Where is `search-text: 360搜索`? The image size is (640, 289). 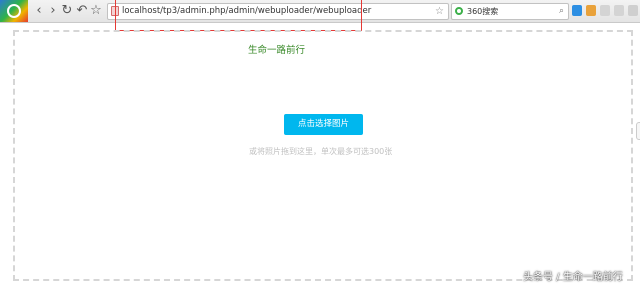 search-text: 360搜索 is located at coordinates (483, 11).